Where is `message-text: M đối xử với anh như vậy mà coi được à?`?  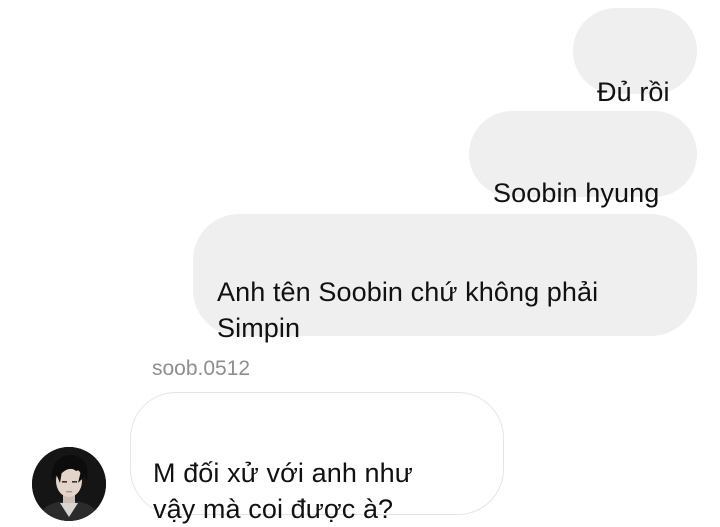
message-text: M đối xử với anh như vậy mà coi được à? is located at coordinates (283, 491).